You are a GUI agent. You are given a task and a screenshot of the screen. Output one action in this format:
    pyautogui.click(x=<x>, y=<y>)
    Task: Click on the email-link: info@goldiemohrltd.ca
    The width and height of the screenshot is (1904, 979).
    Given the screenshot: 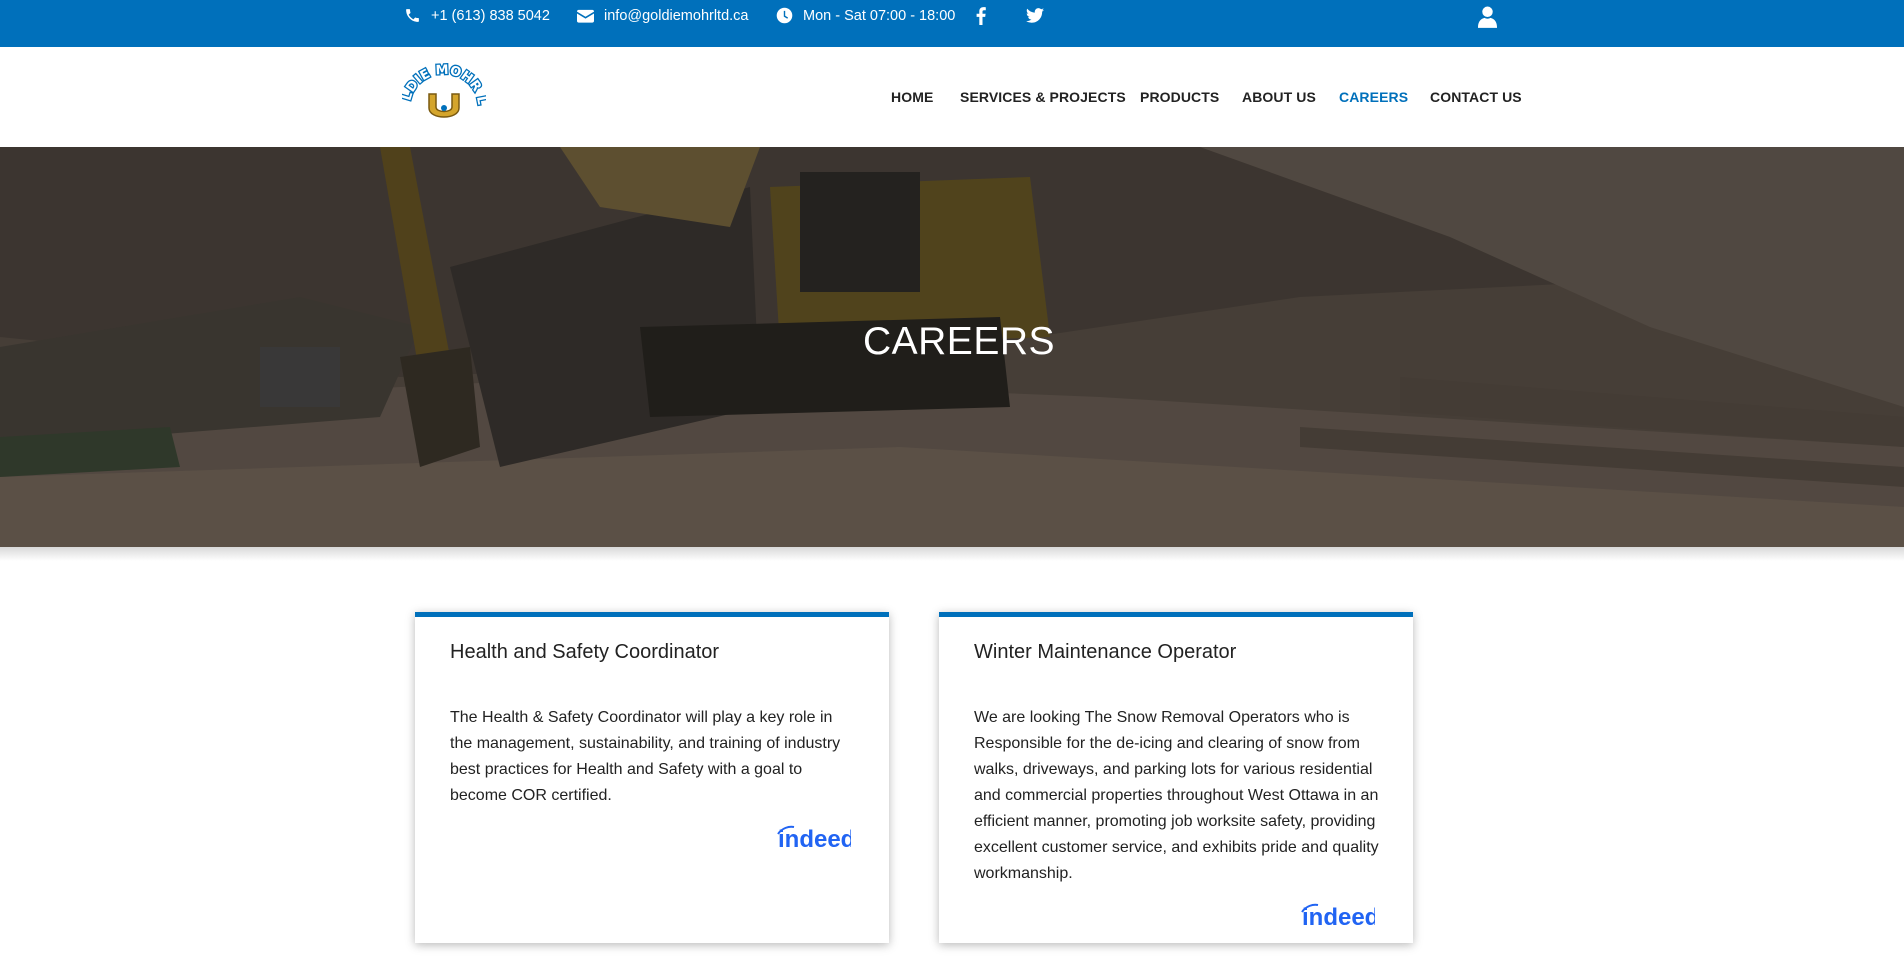 What is the action you would take?
    pyautogui.click(x=663, y=15)
    